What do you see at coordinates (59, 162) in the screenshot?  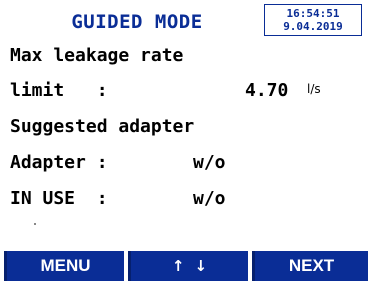 I see `adapter-label: Adapter :` at bounding box center [59, 162].